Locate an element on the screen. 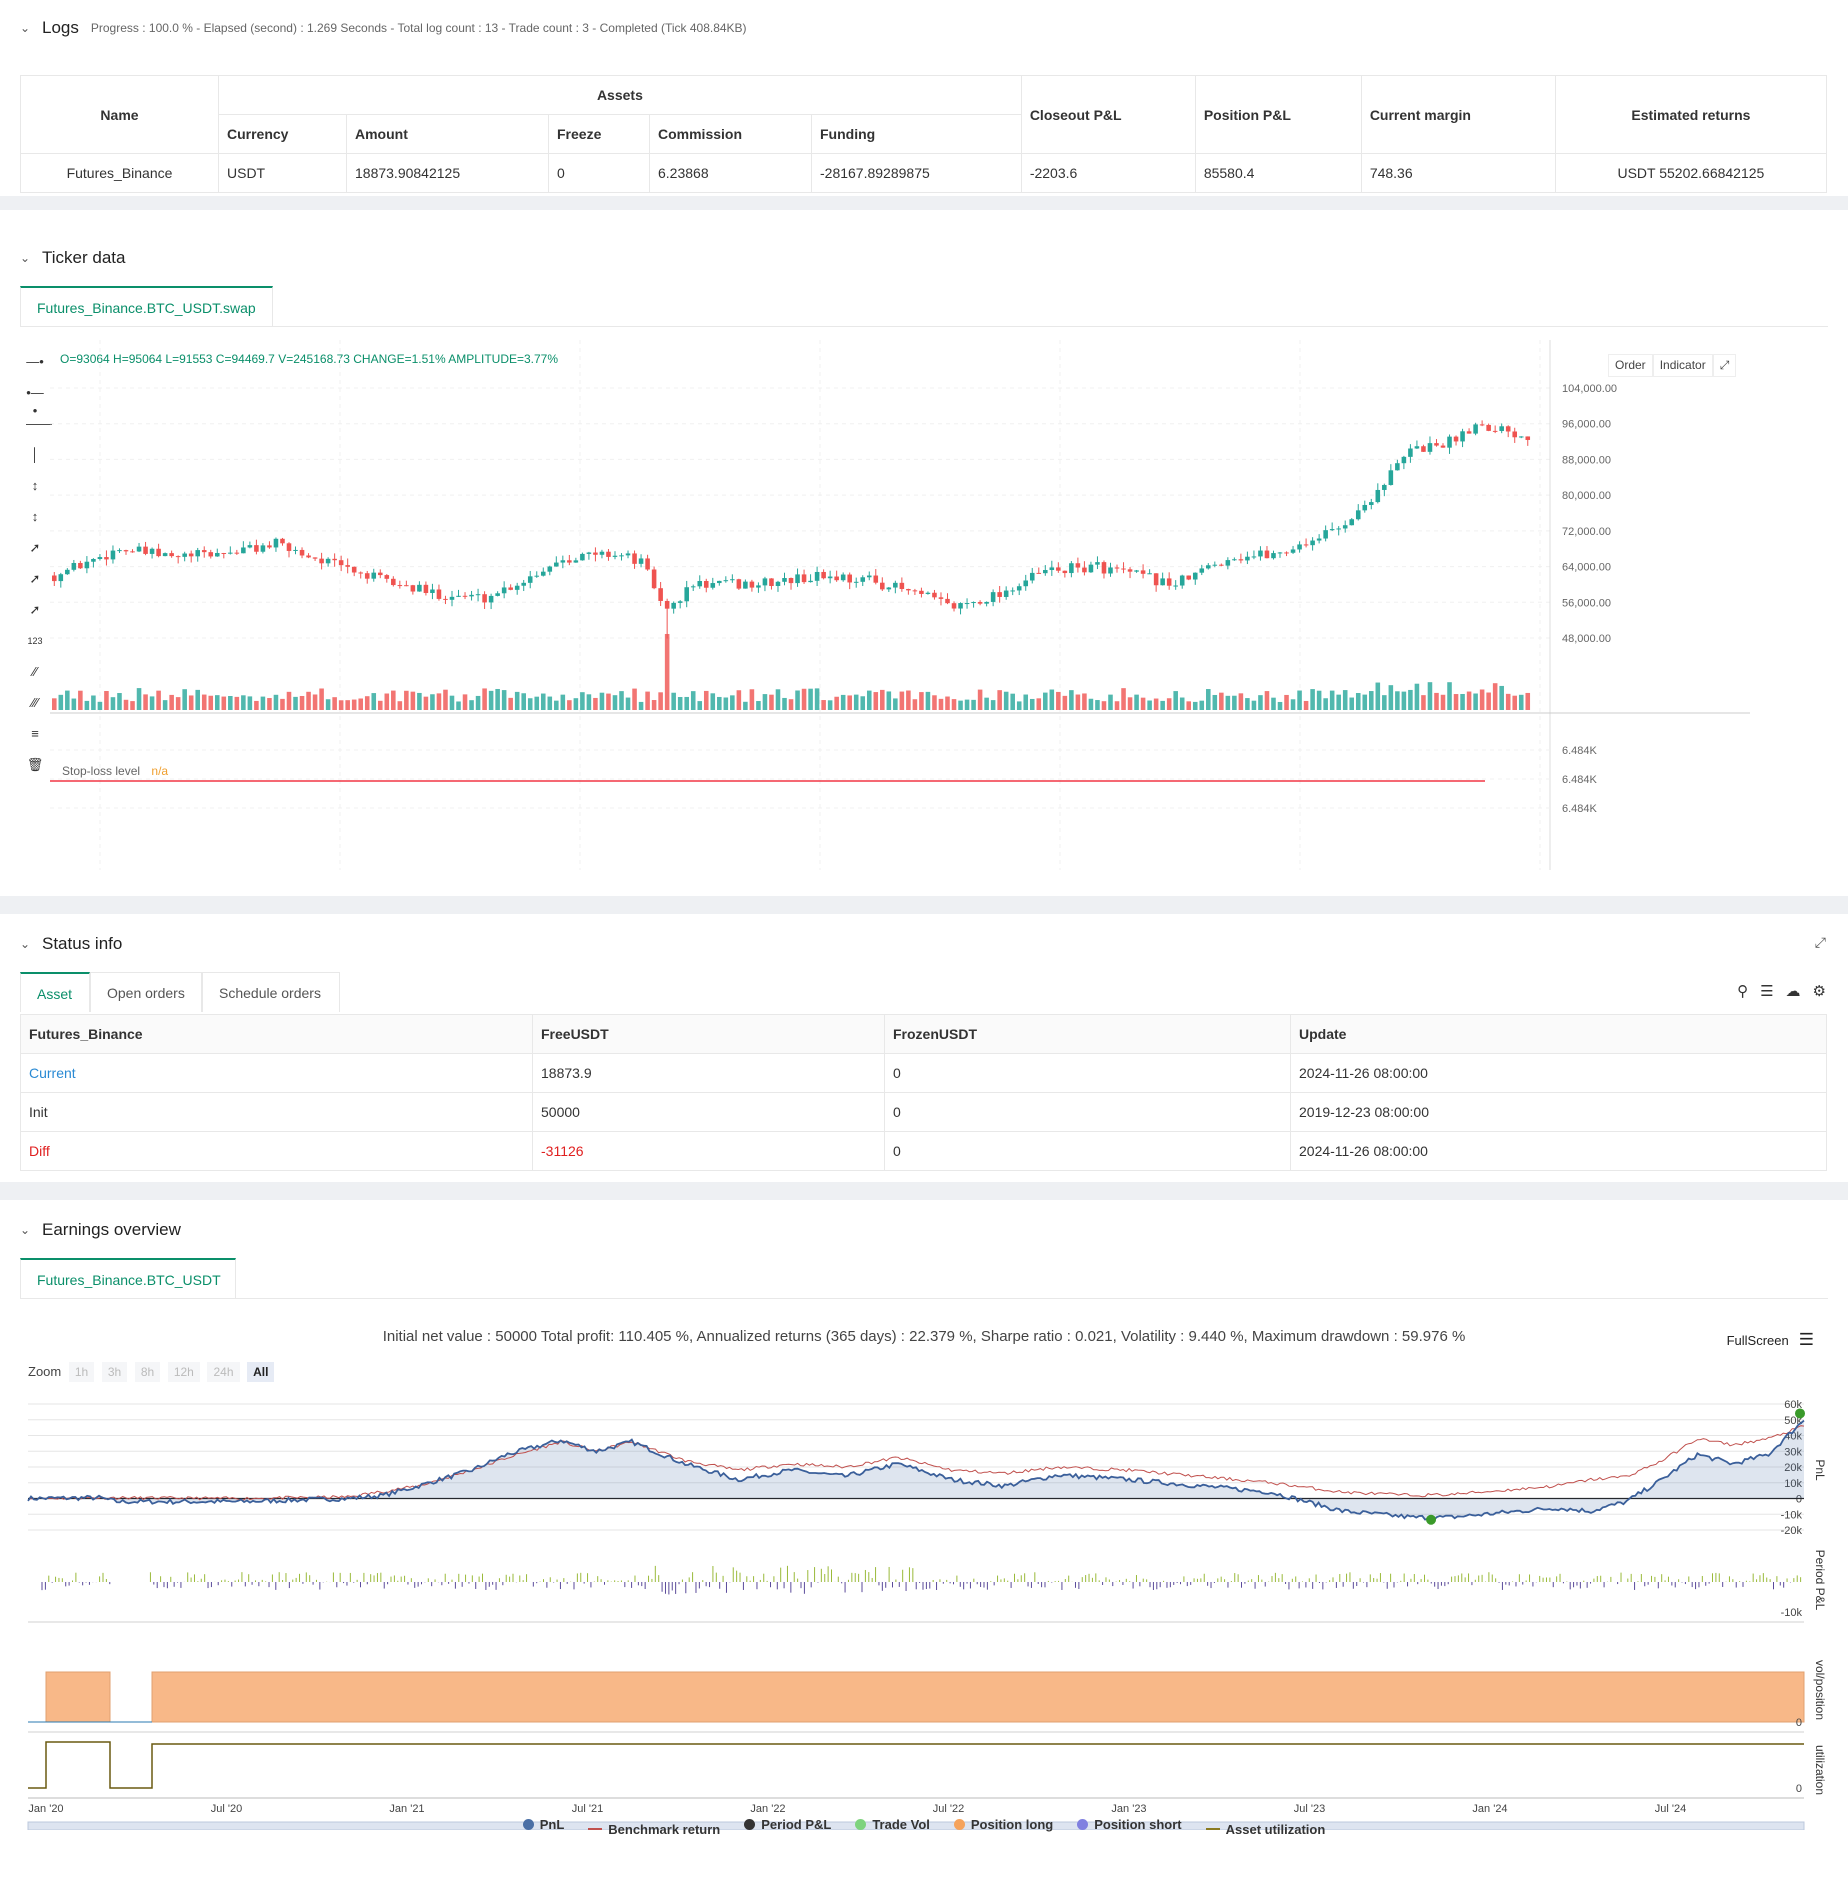 The height and width of the screenshot is (1881, 1848). cell-funding: -28167.89289875 is located at coordinates (916, 173).